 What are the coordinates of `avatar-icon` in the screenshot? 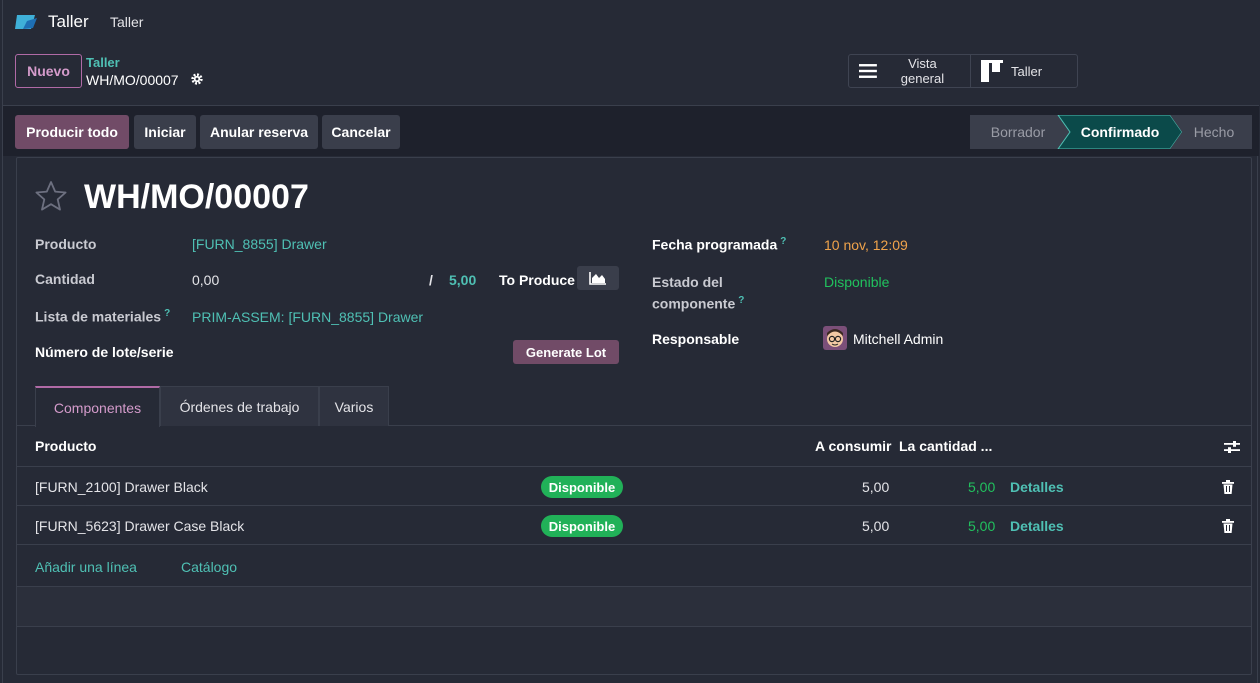 It's located at (835, 338).